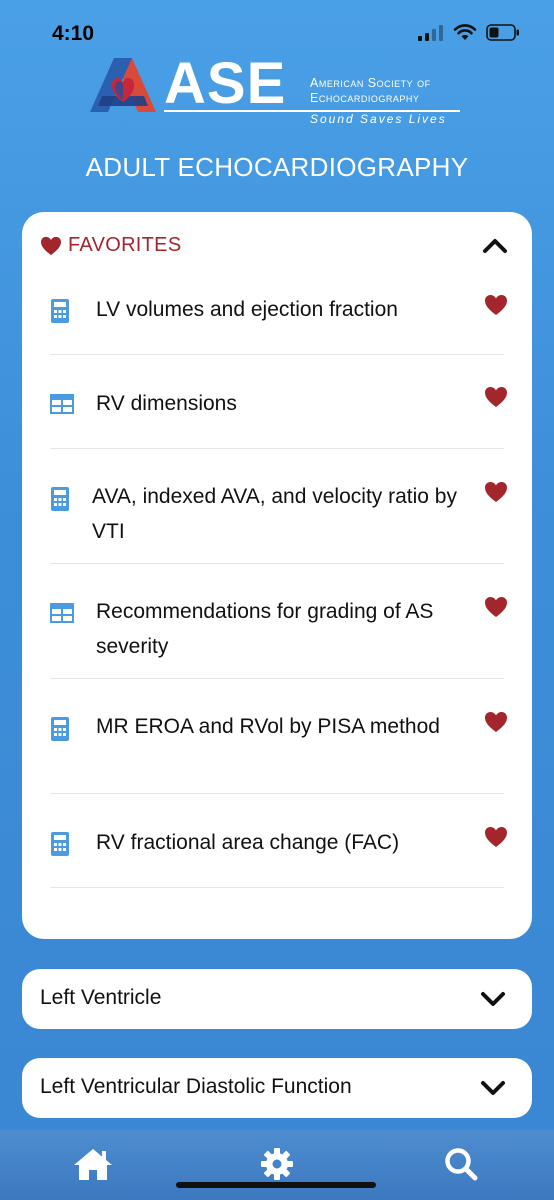 The image size is (554, 1200). Describe the element at coordinates (365, 98) in the screenshot. I see `logo-org-line-2: Echocardiography` at that location.